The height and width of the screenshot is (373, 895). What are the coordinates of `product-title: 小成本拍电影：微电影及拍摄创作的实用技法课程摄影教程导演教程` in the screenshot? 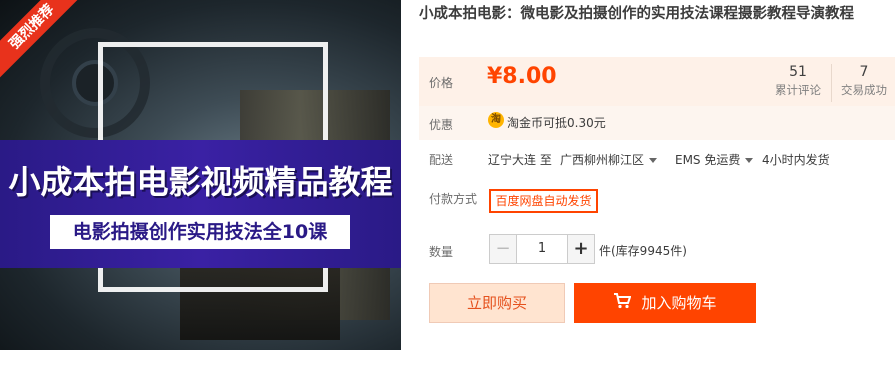 It's located at (636, 14).